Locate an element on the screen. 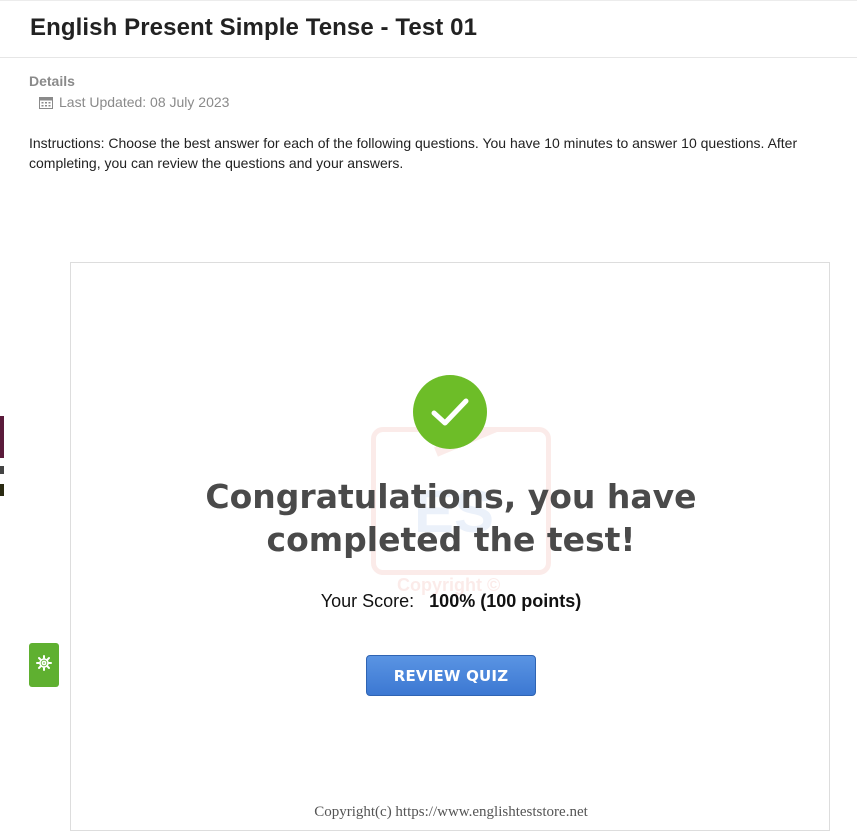 Image resolution: width=857 pixels, height=836 pixels. title-bar: English Present Simple Tense - Test 01 is located at coordinates (428, 29).